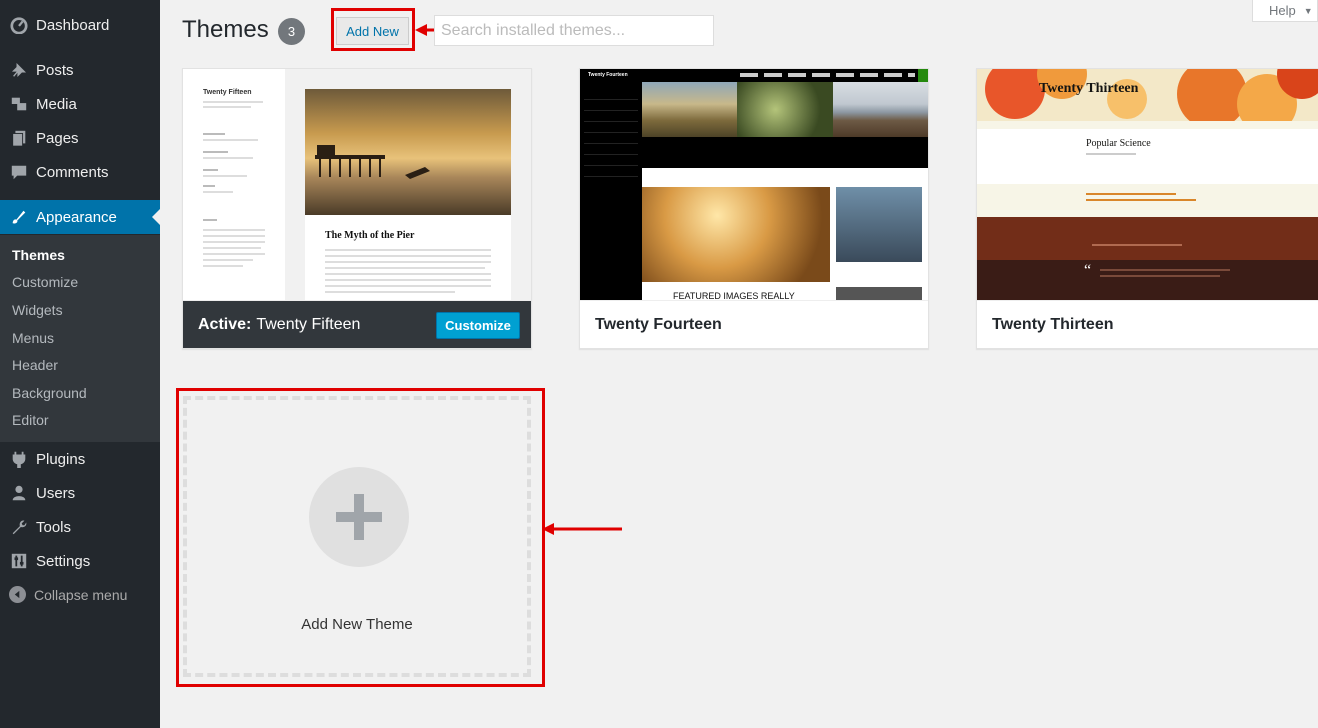 The image size is (1318, 728). What do you see at coordinates (17, 594) in the screenshot?
I see `collapse-arrow-icon` at bounding box center [17, 594].